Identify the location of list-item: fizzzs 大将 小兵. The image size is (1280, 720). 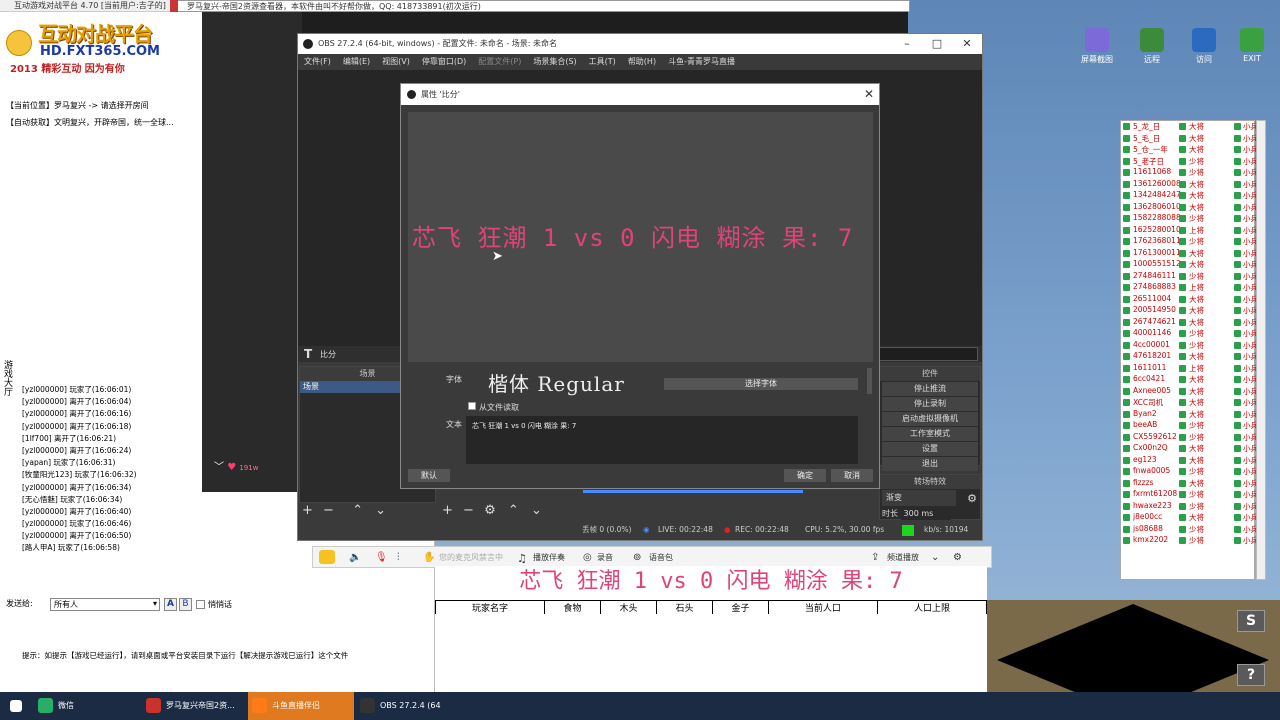
(1189, 484).